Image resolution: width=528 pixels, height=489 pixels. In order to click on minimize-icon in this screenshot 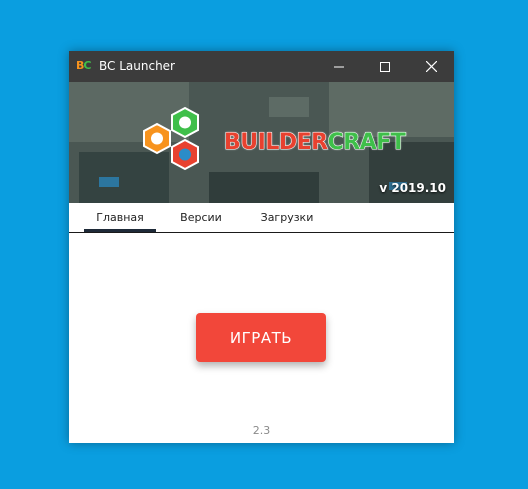, I will do `click(339, 66)`.